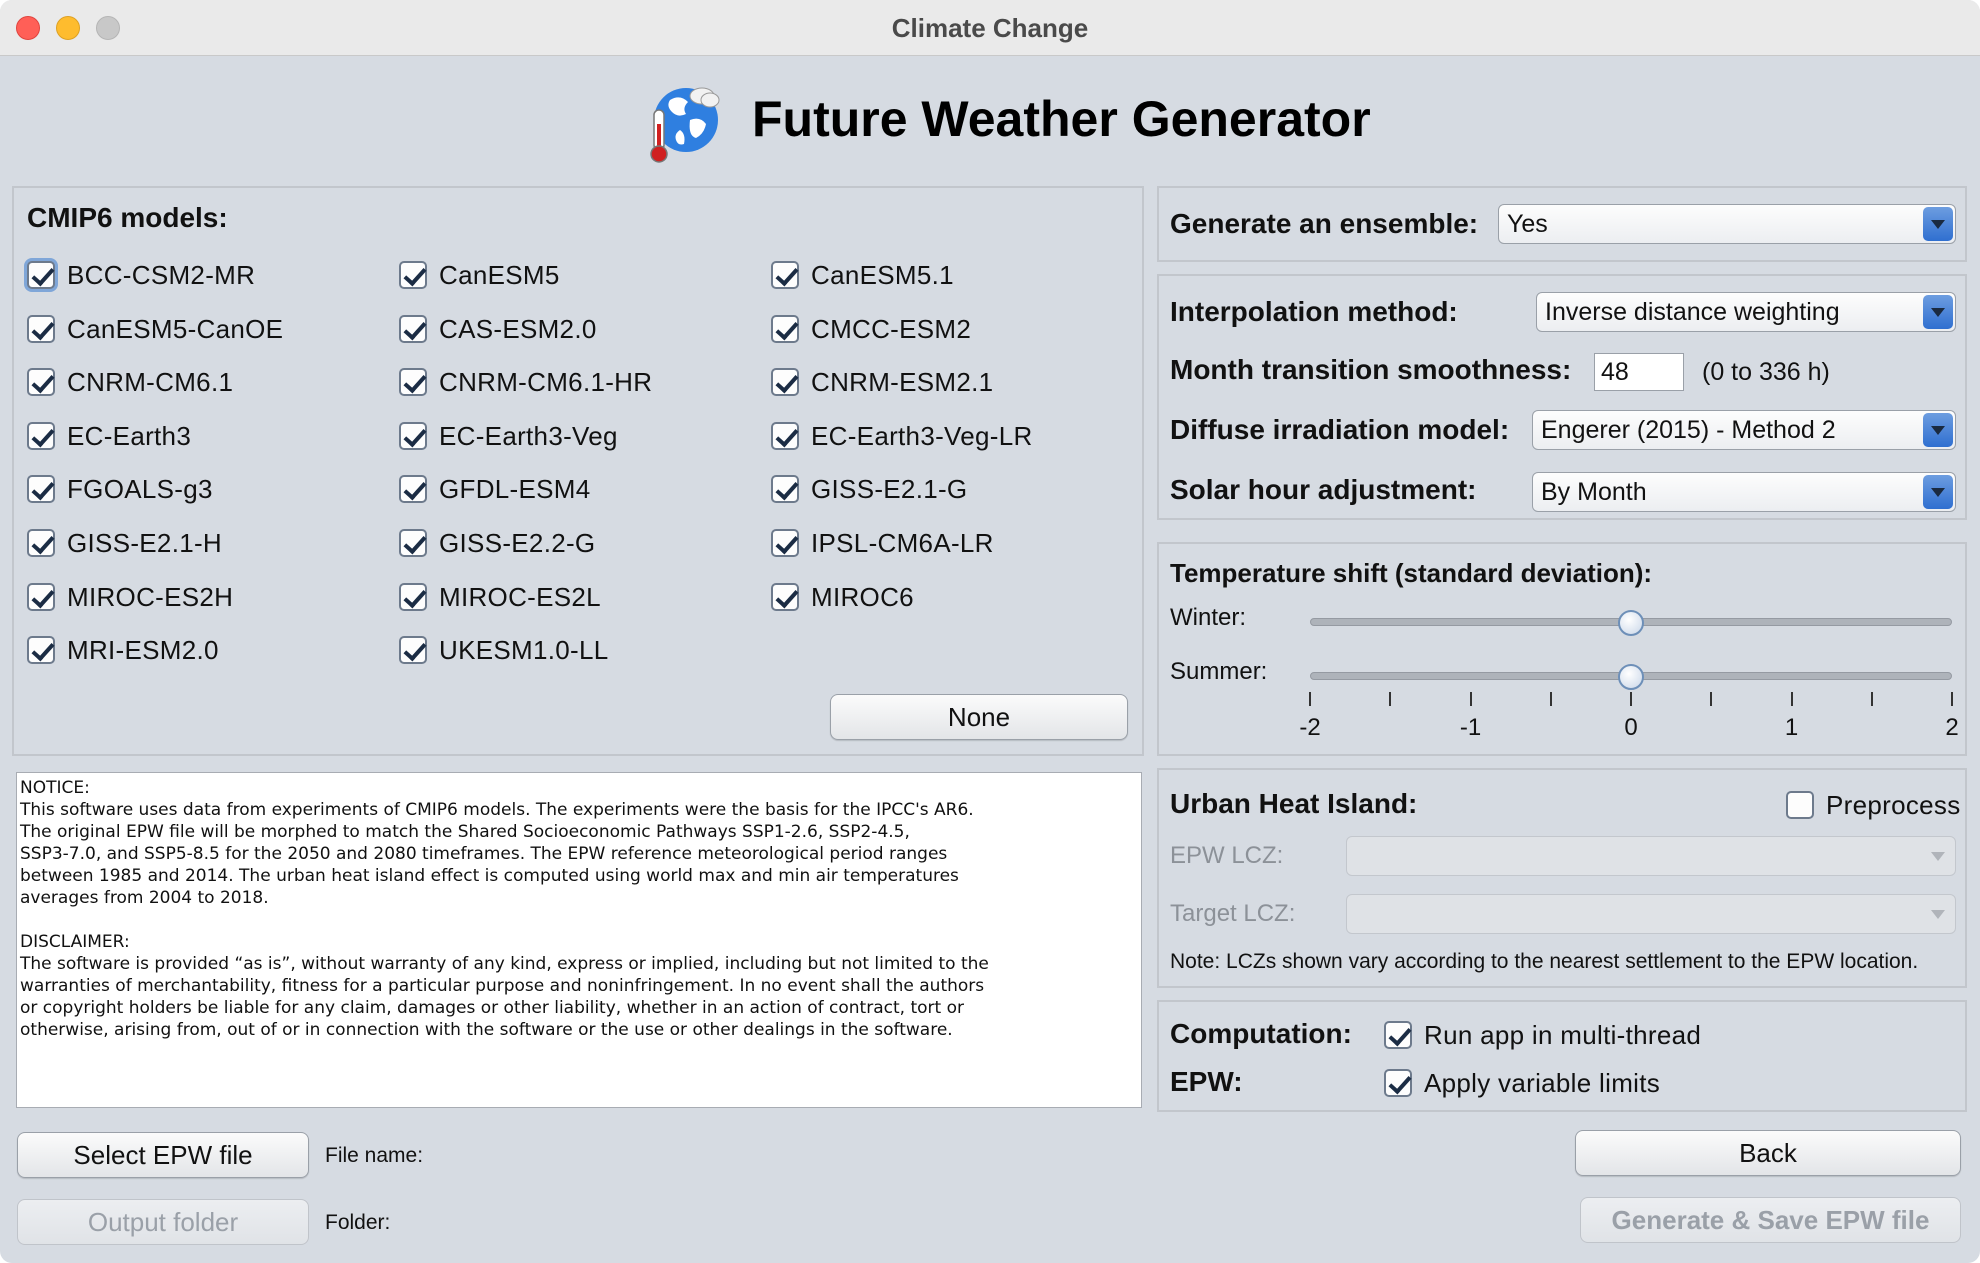  I want to click on ensemble-select: Yes, so click(1727, 224).